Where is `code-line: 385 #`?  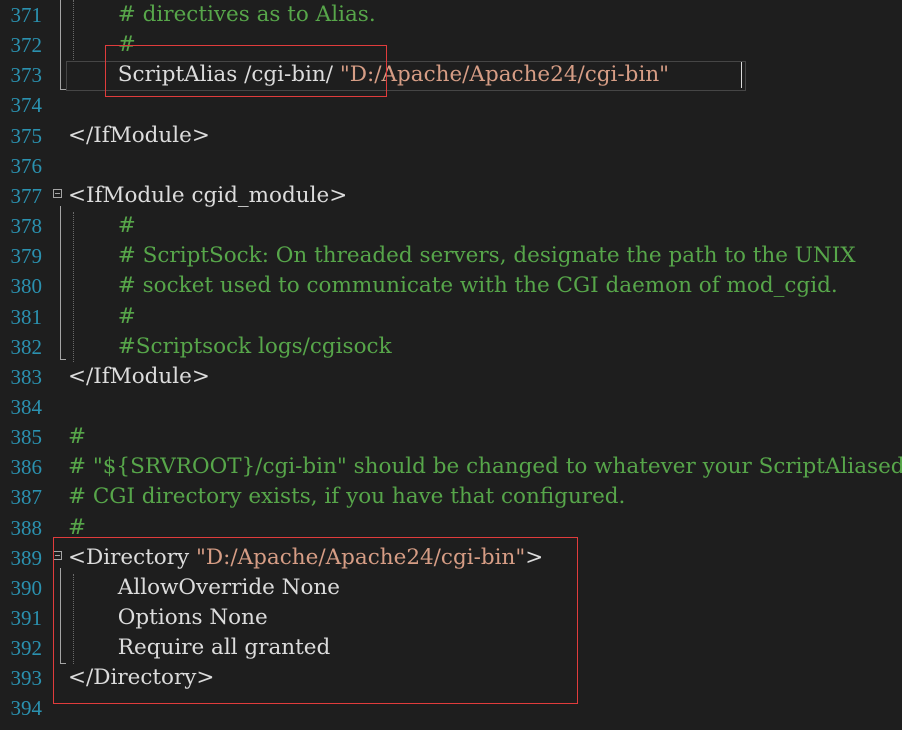 code-line: 385 # is located at coordinates (451, 437).